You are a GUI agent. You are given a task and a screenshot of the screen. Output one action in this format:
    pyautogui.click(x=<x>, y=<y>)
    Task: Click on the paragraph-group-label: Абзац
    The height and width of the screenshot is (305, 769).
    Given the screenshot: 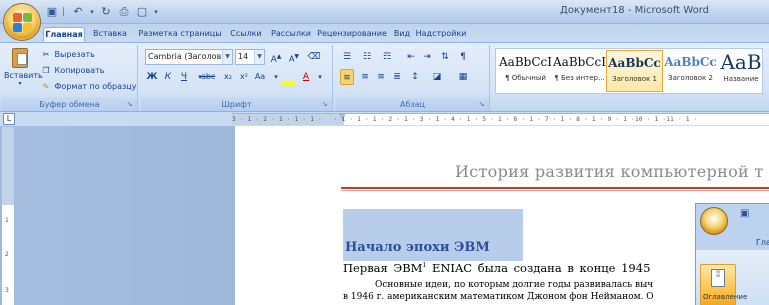 What is the action you would take?
    pyautogui.click(x=412, y=104)
    